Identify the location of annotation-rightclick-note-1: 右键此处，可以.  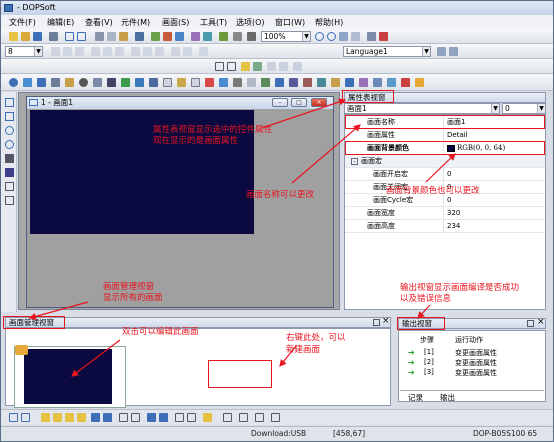
(316, 338).